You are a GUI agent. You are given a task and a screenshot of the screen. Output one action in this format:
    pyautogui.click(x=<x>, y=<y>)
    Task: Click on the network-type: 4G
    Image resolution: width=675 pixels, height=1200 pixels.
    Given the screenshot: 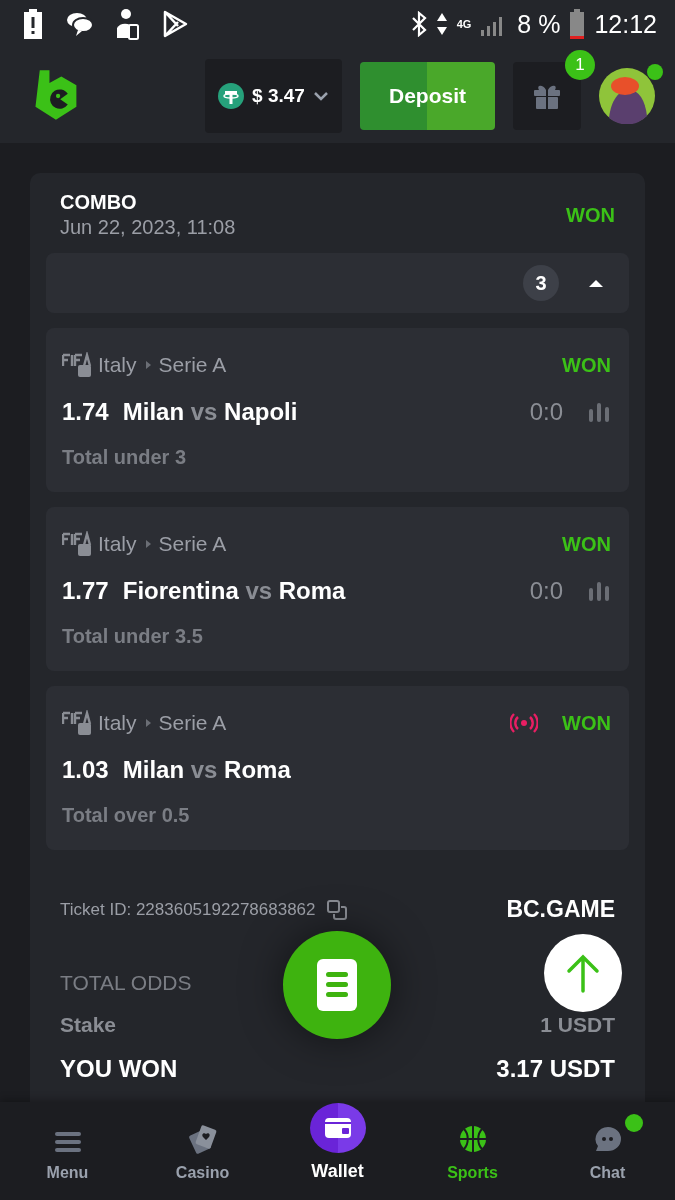 What is the action you would take?
    pyautogui.click(x=464, y=24)
    